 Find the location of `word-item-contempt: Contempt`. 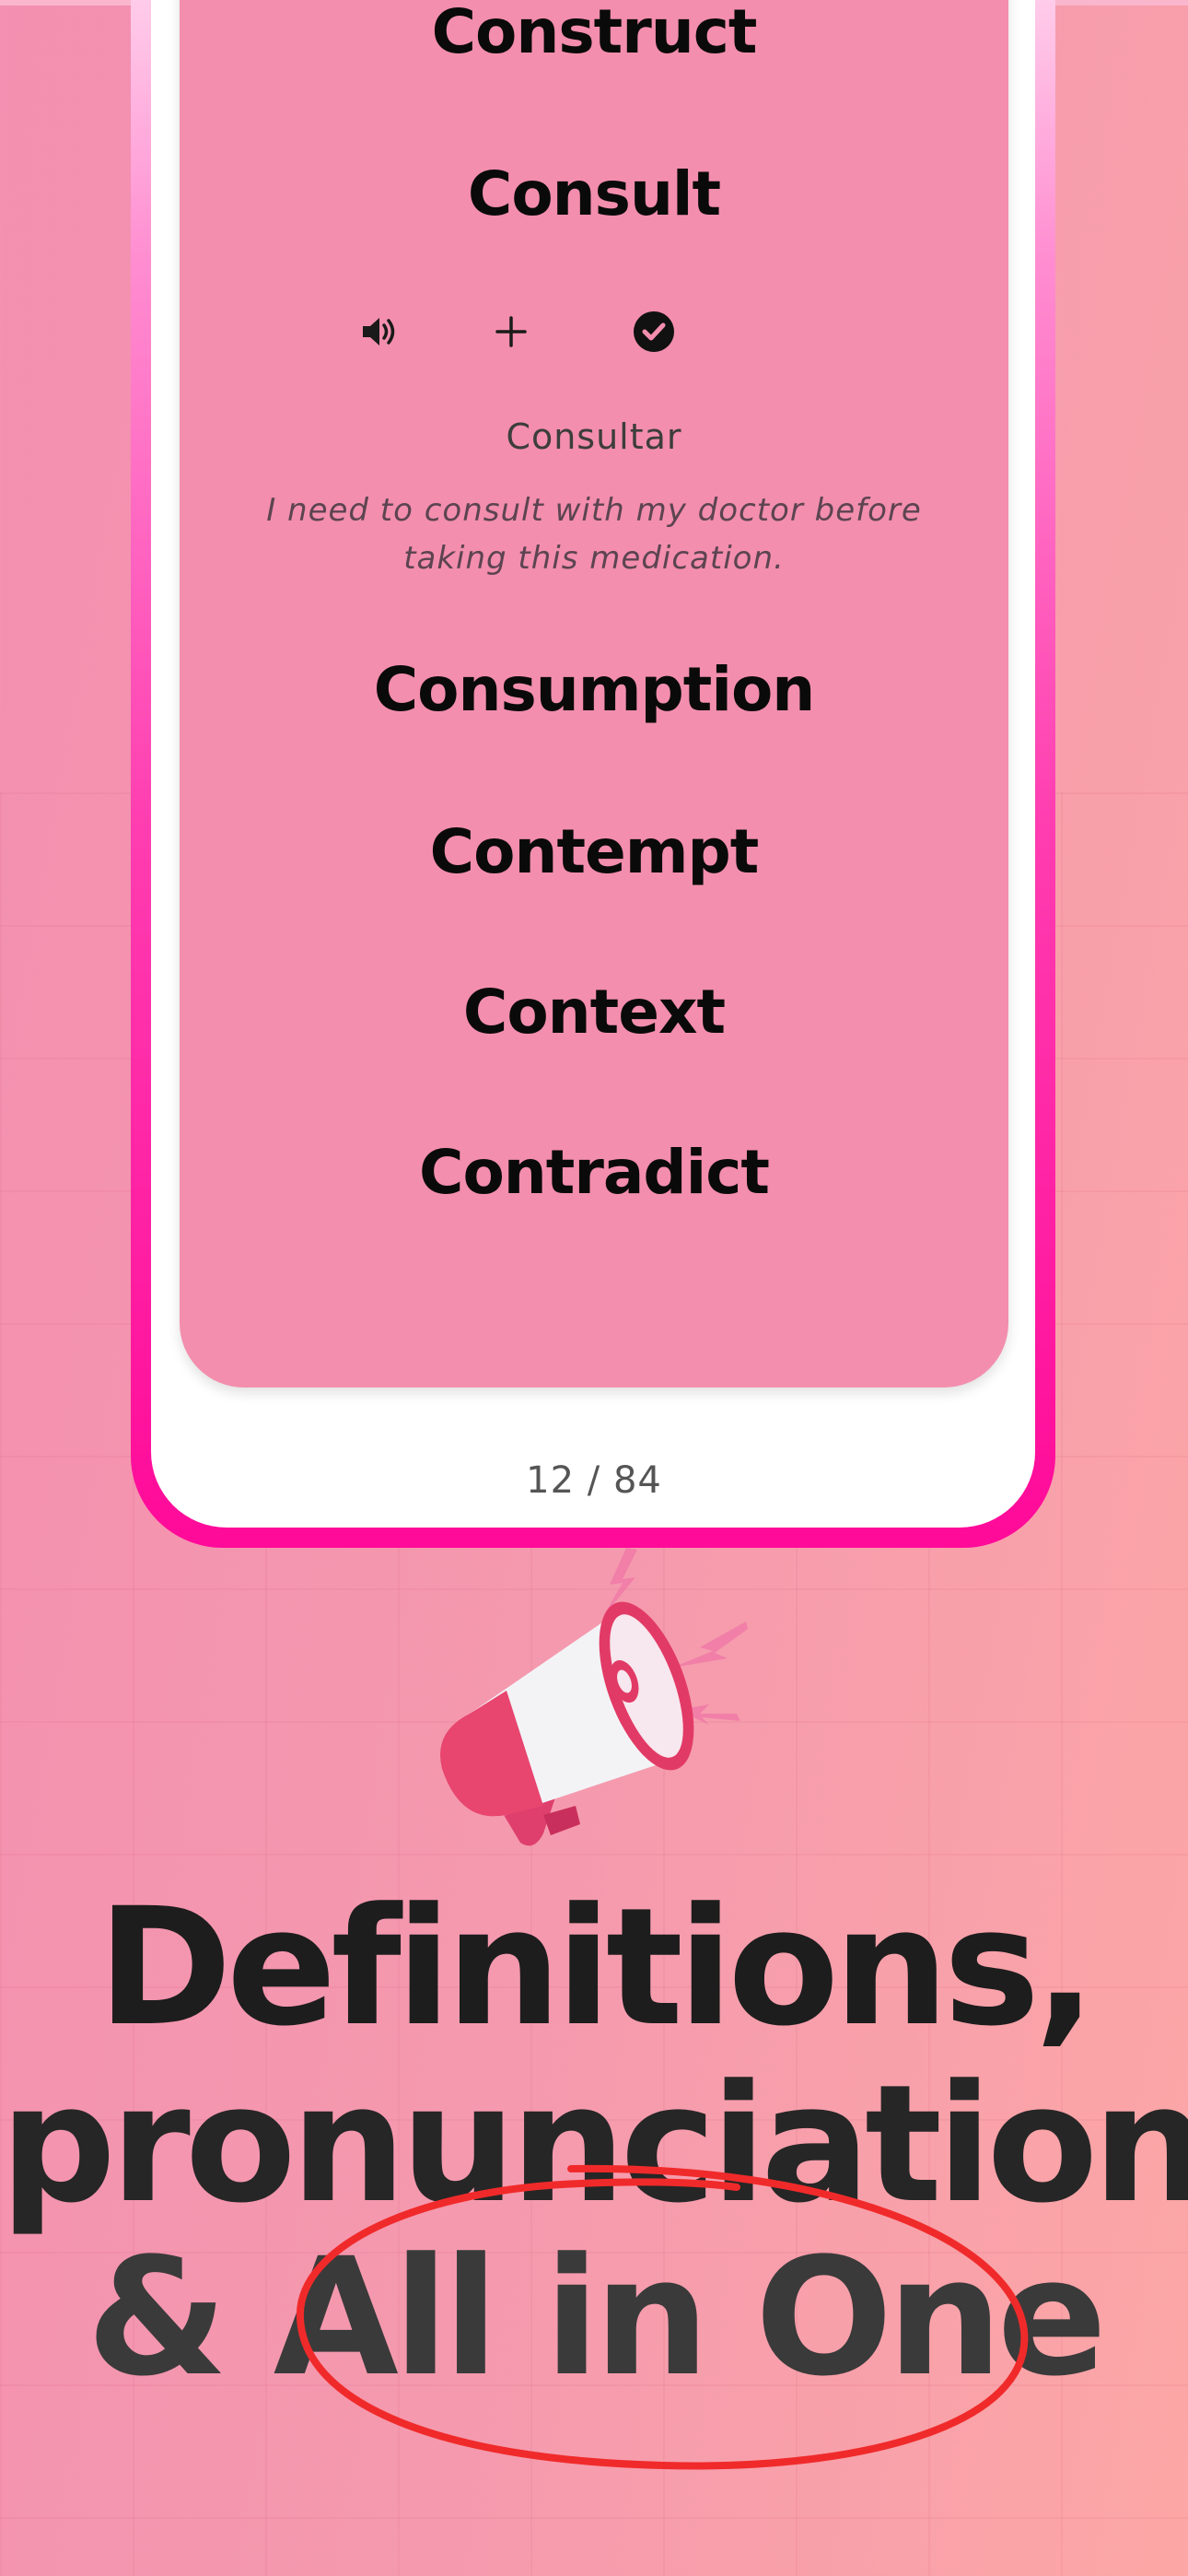

word-item-contempt: Contempt is located at coordinates (594, 852).